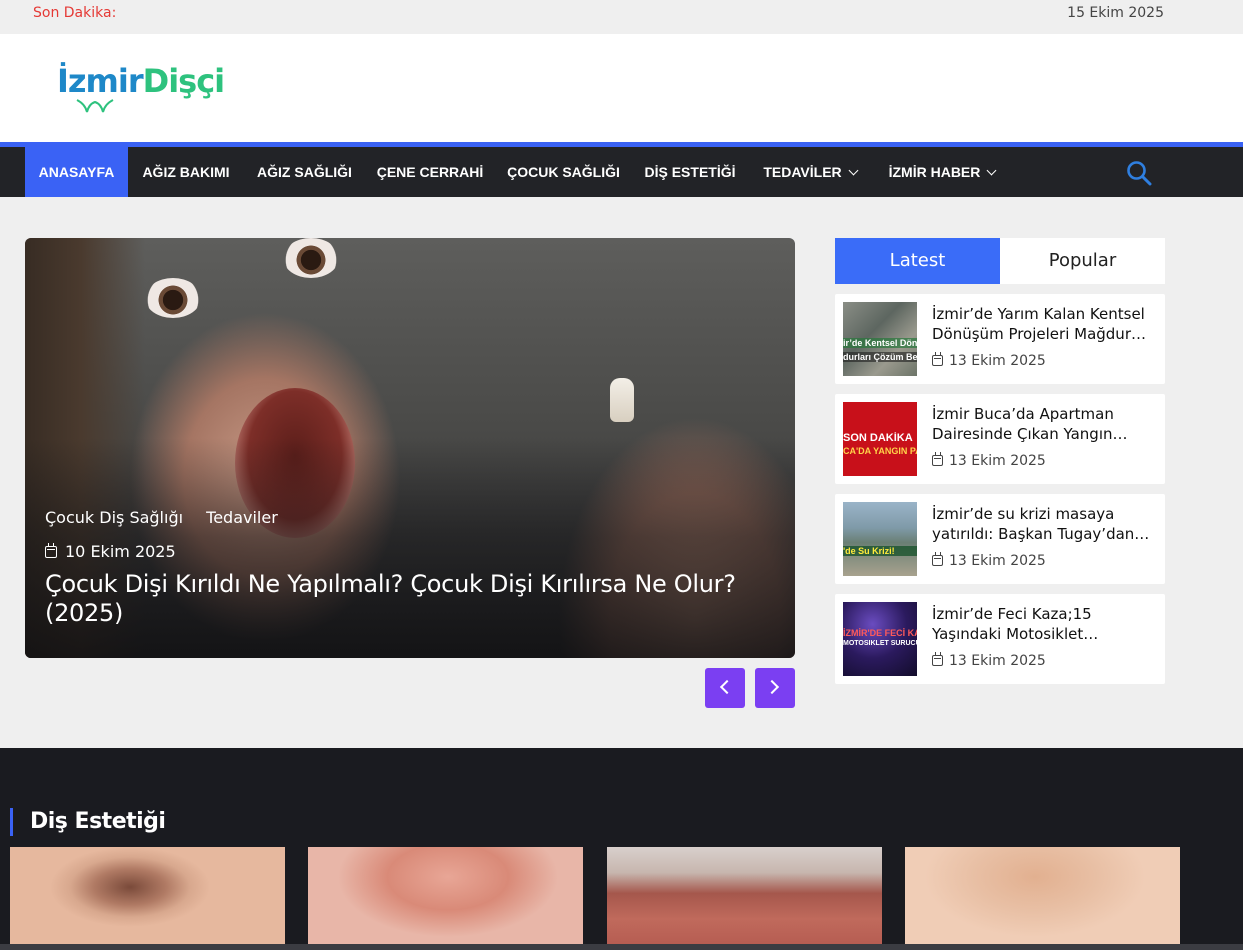  Describe the element at coordinates (563, 172) in the screenshot. I see `nav-item-cocuk-sagligi: ÇOCUK SAĞLIĞI` at that location.